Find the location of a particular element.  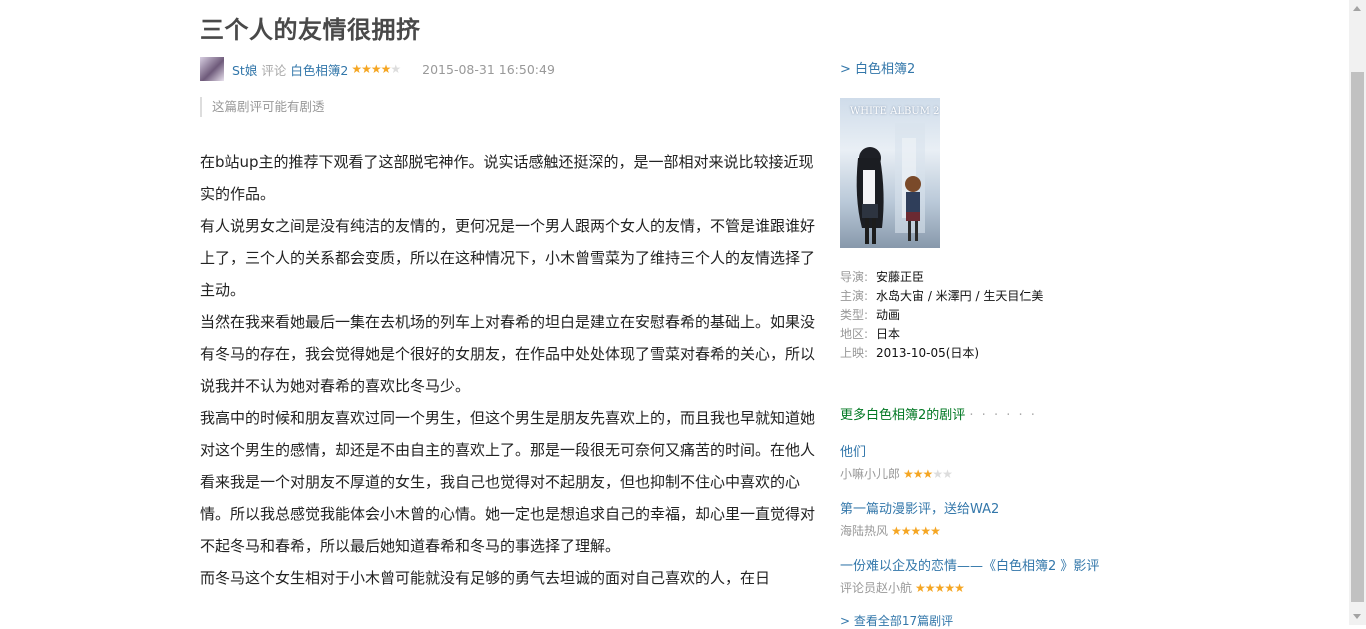

scroll-up-arrow-icon is located at coordinates (1357, 8).